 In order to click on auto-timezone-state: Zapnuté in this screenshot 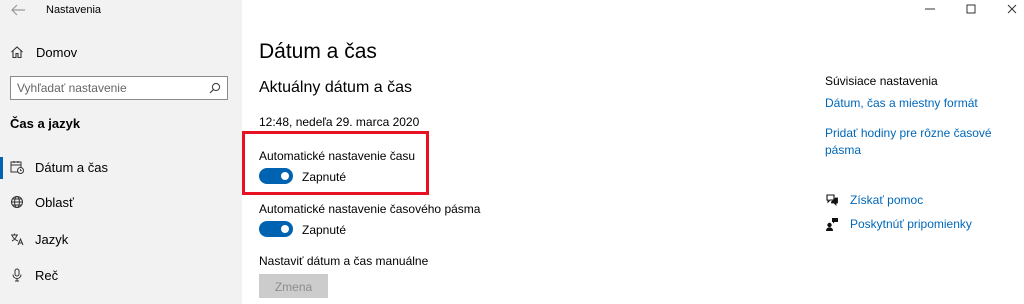, I will do `click(324, 230)`.